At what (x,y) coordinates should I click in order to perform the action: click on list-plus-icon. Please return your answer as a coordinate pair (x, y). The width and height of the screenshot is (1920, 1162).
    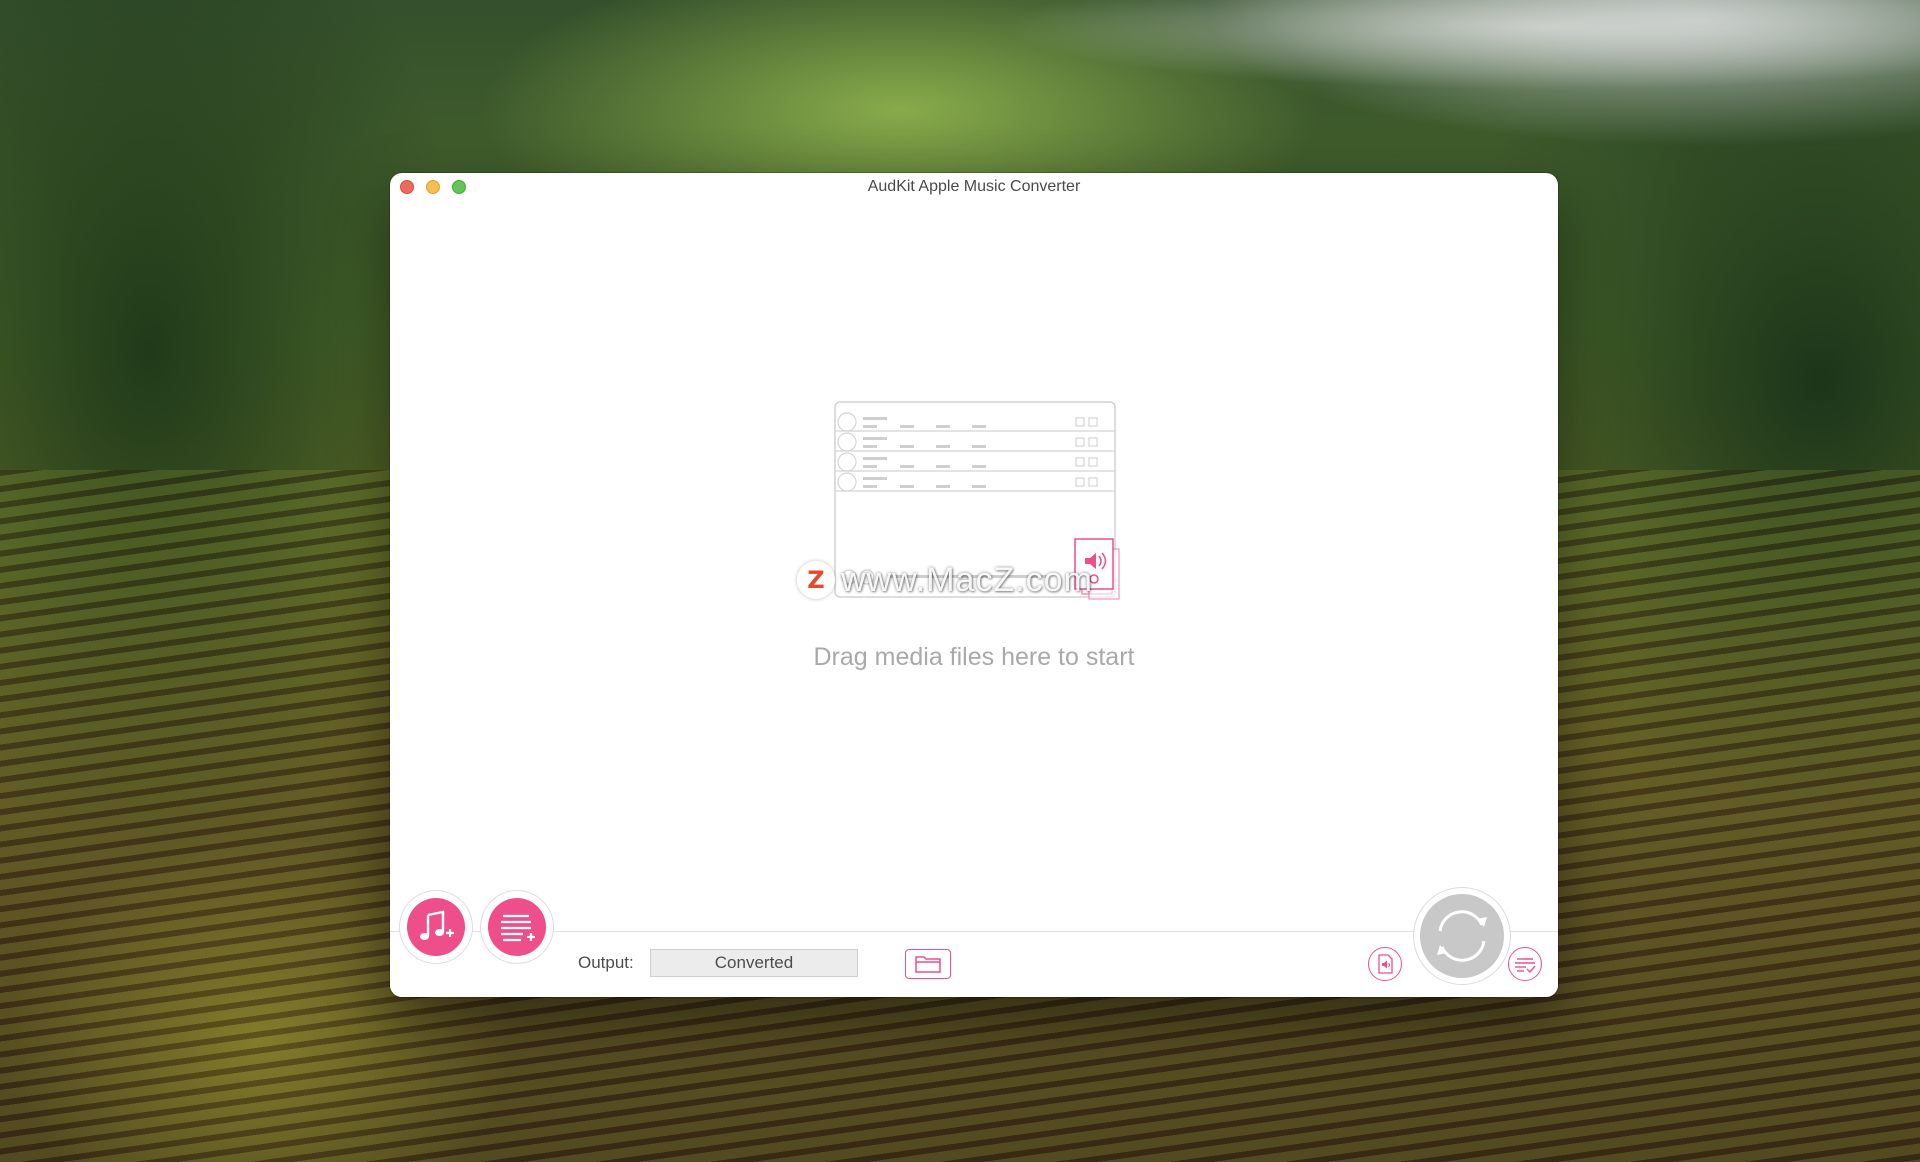
    Looking at the image, I should click on (518, 928).